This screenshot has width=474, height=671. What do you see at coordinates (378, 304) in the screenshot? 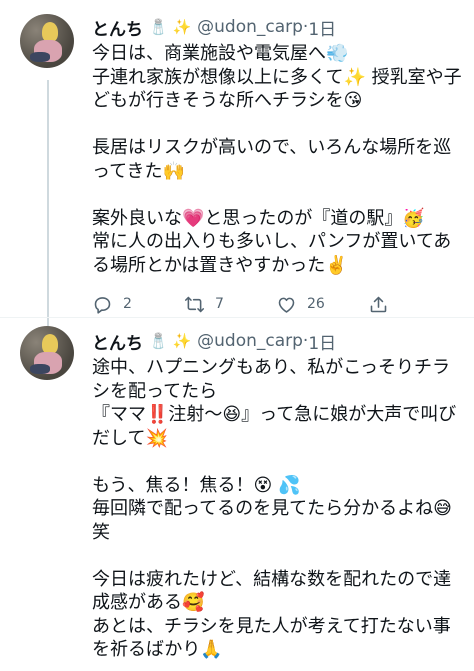
I see `share-icon` at bounding box center [378, 304].